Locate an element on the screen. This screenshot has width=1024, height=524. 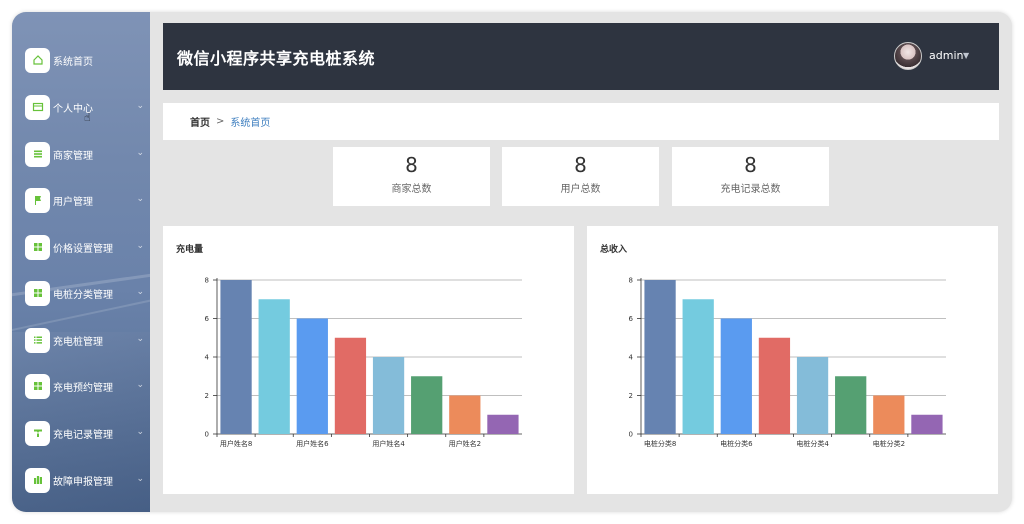
sidebar-item-label: 商家管理 is located at coordinates (73, 156).